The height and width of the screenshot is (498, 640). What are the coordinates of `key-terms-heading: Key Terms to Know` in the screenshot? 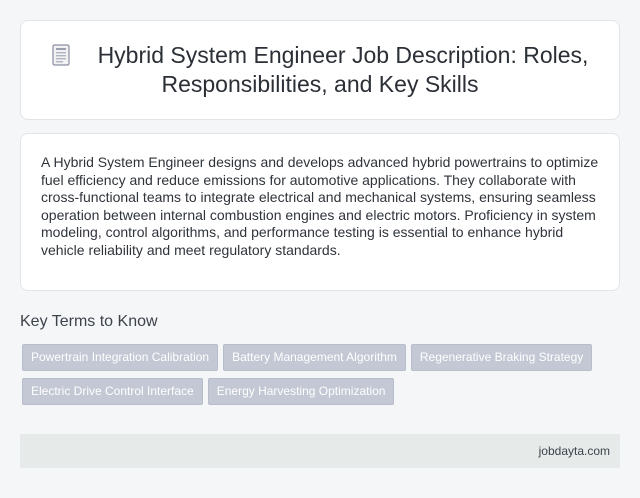 It's located at (89, 321).